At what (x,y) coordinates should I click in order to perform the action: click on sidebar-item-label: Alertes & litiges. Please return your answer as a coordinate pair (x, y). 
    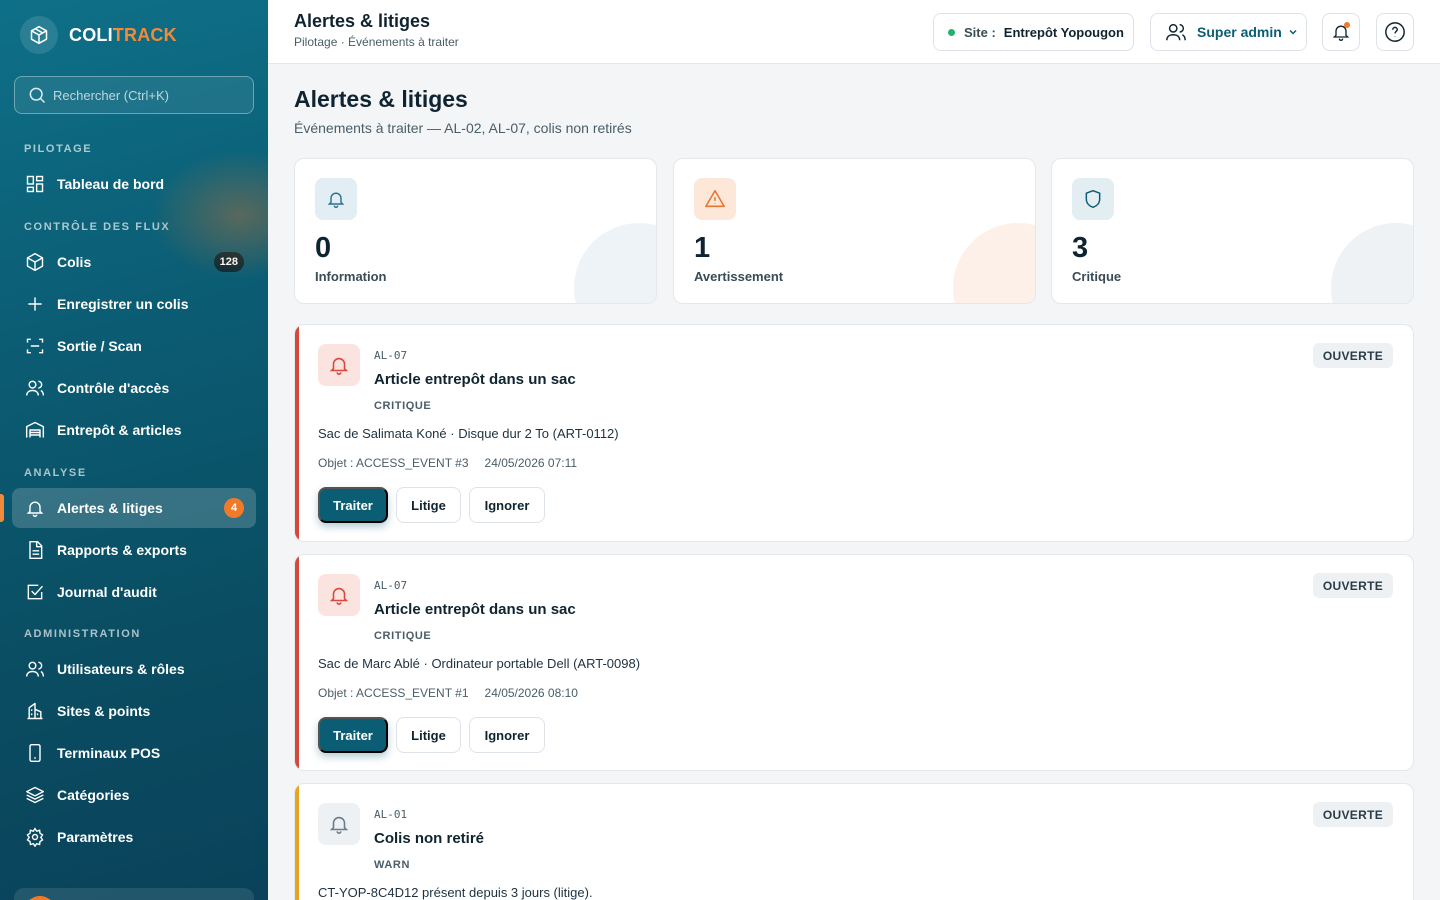
    Looking at the image, I should click on (110, 508).